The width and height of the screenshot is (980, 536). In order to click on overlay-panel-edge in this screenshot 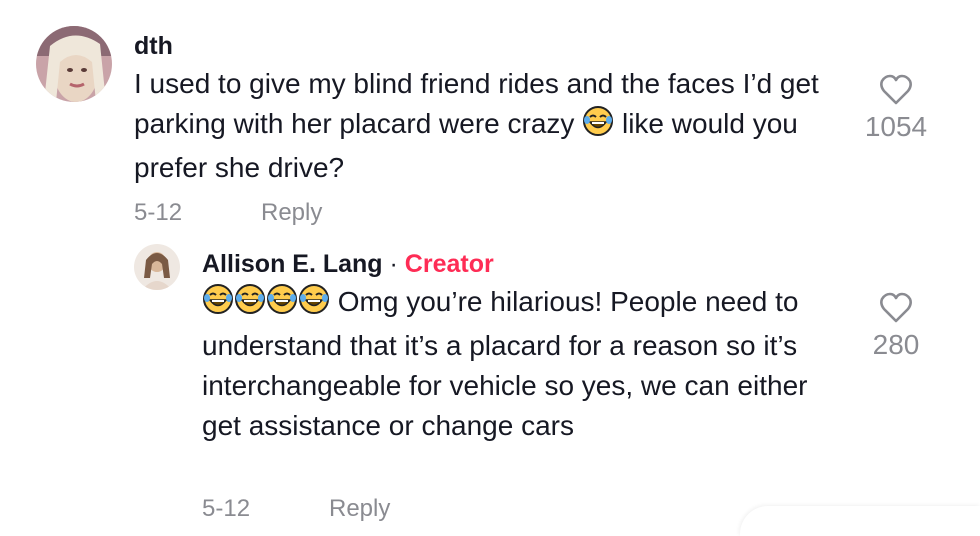, I will do `click(860, 521)`.